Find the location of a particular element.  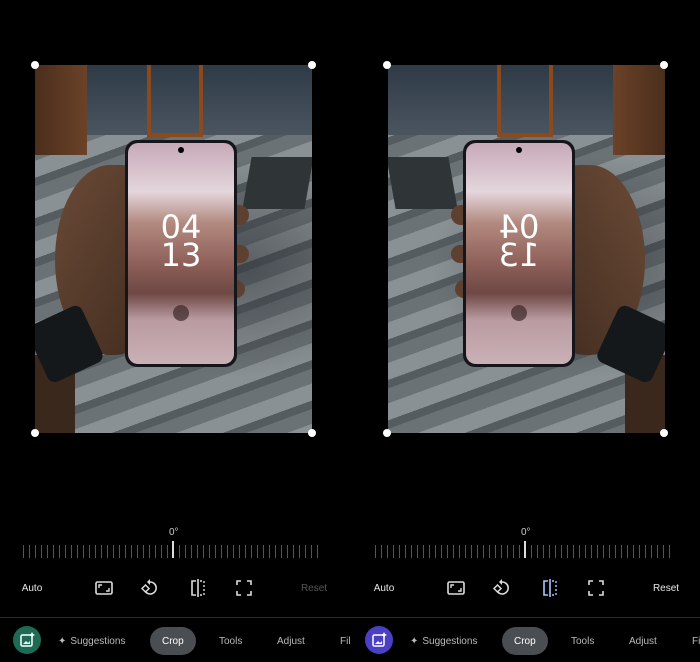

tab-filters-label: Fi is located at coordinates (696, 641).